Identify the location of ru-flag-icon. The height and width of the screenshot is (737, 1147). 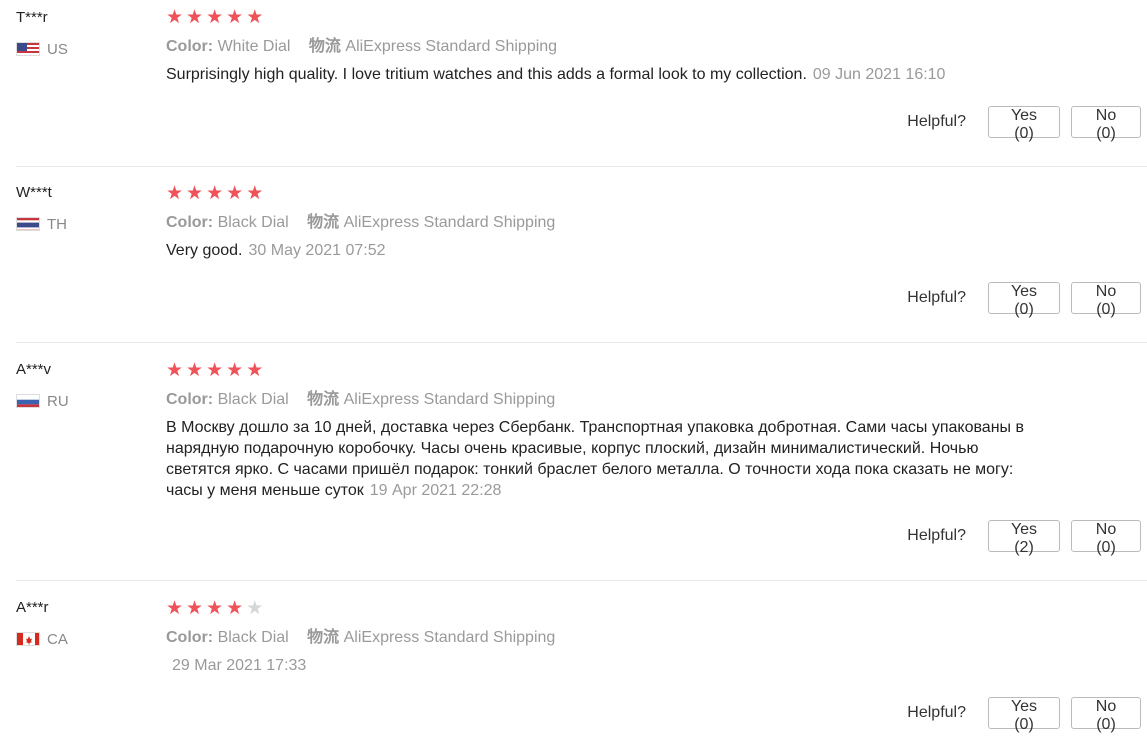
(28, 401).